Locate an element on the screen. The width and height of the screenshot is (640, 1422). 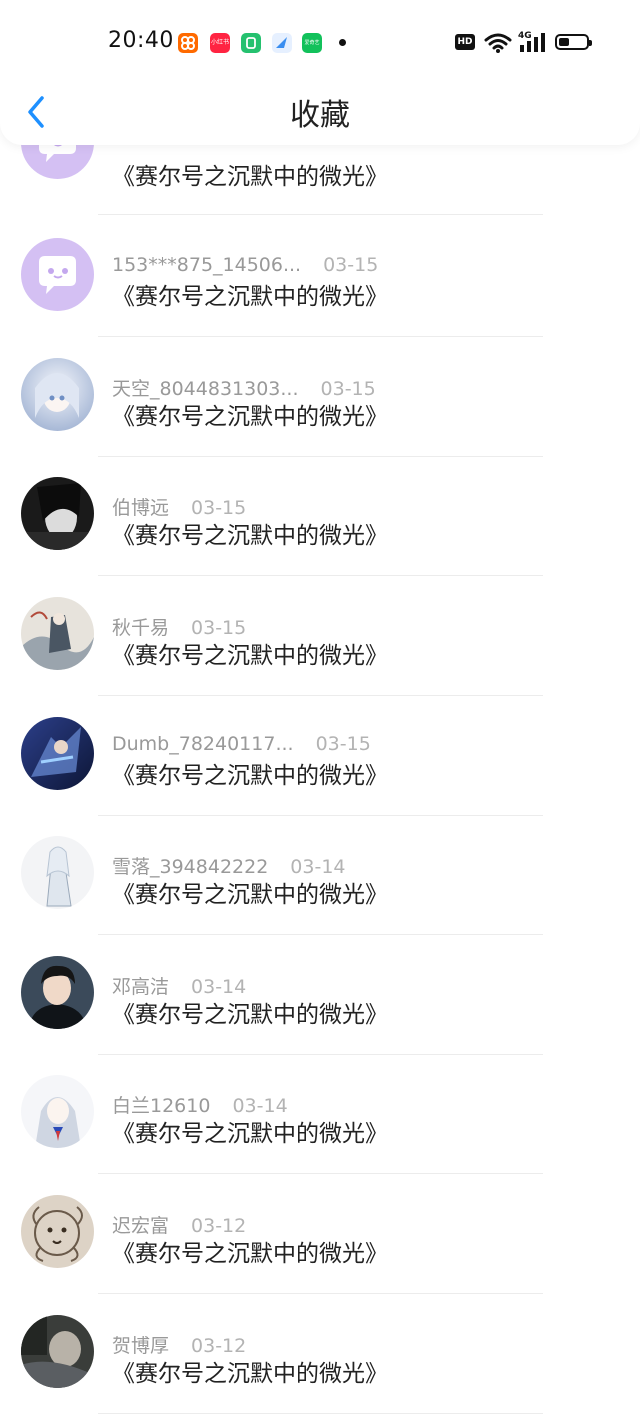
hd-badge: HD is located at coordinates (465, 42).